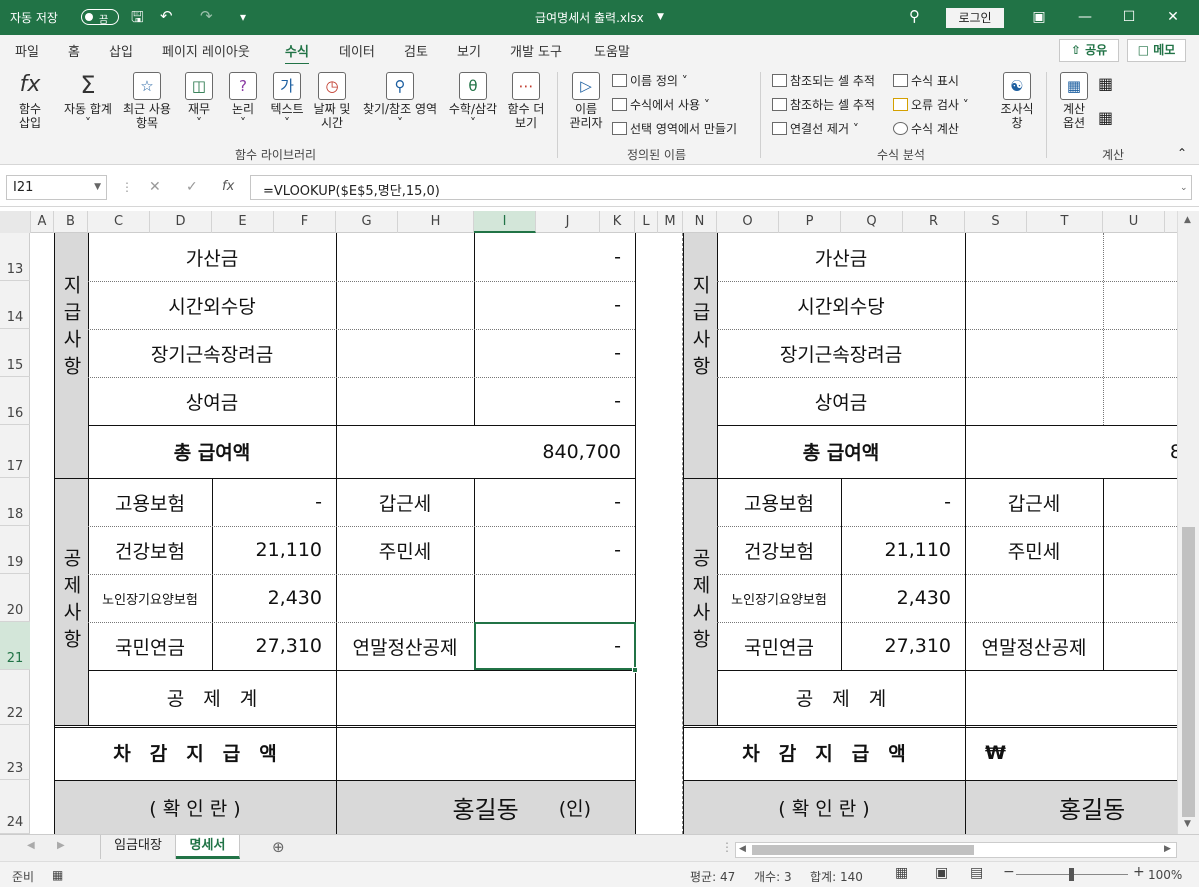 This screenshot has width=1199, height=887. I want to click on scroll-up-icon: ▲, so click(1187, 220).